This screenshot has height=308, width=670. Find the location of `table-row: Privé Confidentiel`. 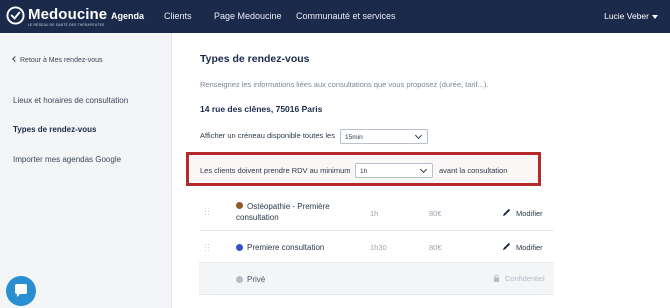

table-row: Privé Confidentiel is located at coordinates (376, 279).